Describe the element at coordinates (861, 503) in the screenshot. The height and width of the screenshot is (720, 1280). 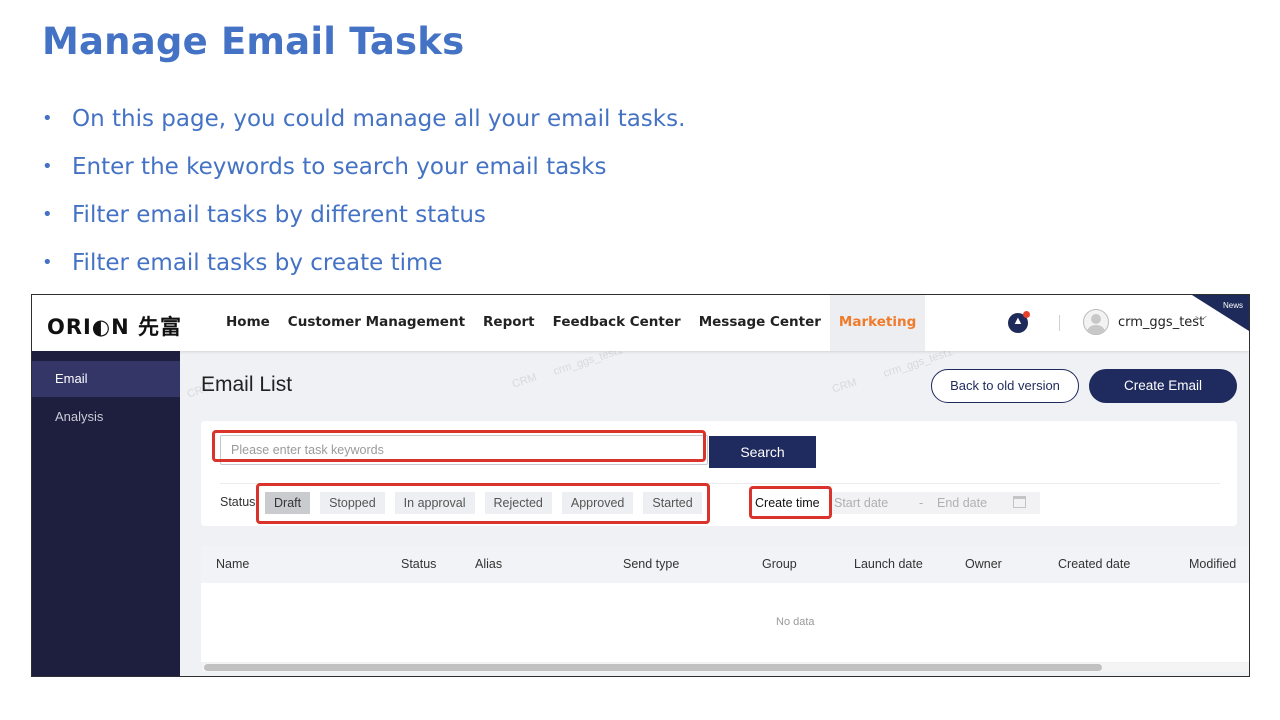
I see `start-date-field: Start date` at that location.